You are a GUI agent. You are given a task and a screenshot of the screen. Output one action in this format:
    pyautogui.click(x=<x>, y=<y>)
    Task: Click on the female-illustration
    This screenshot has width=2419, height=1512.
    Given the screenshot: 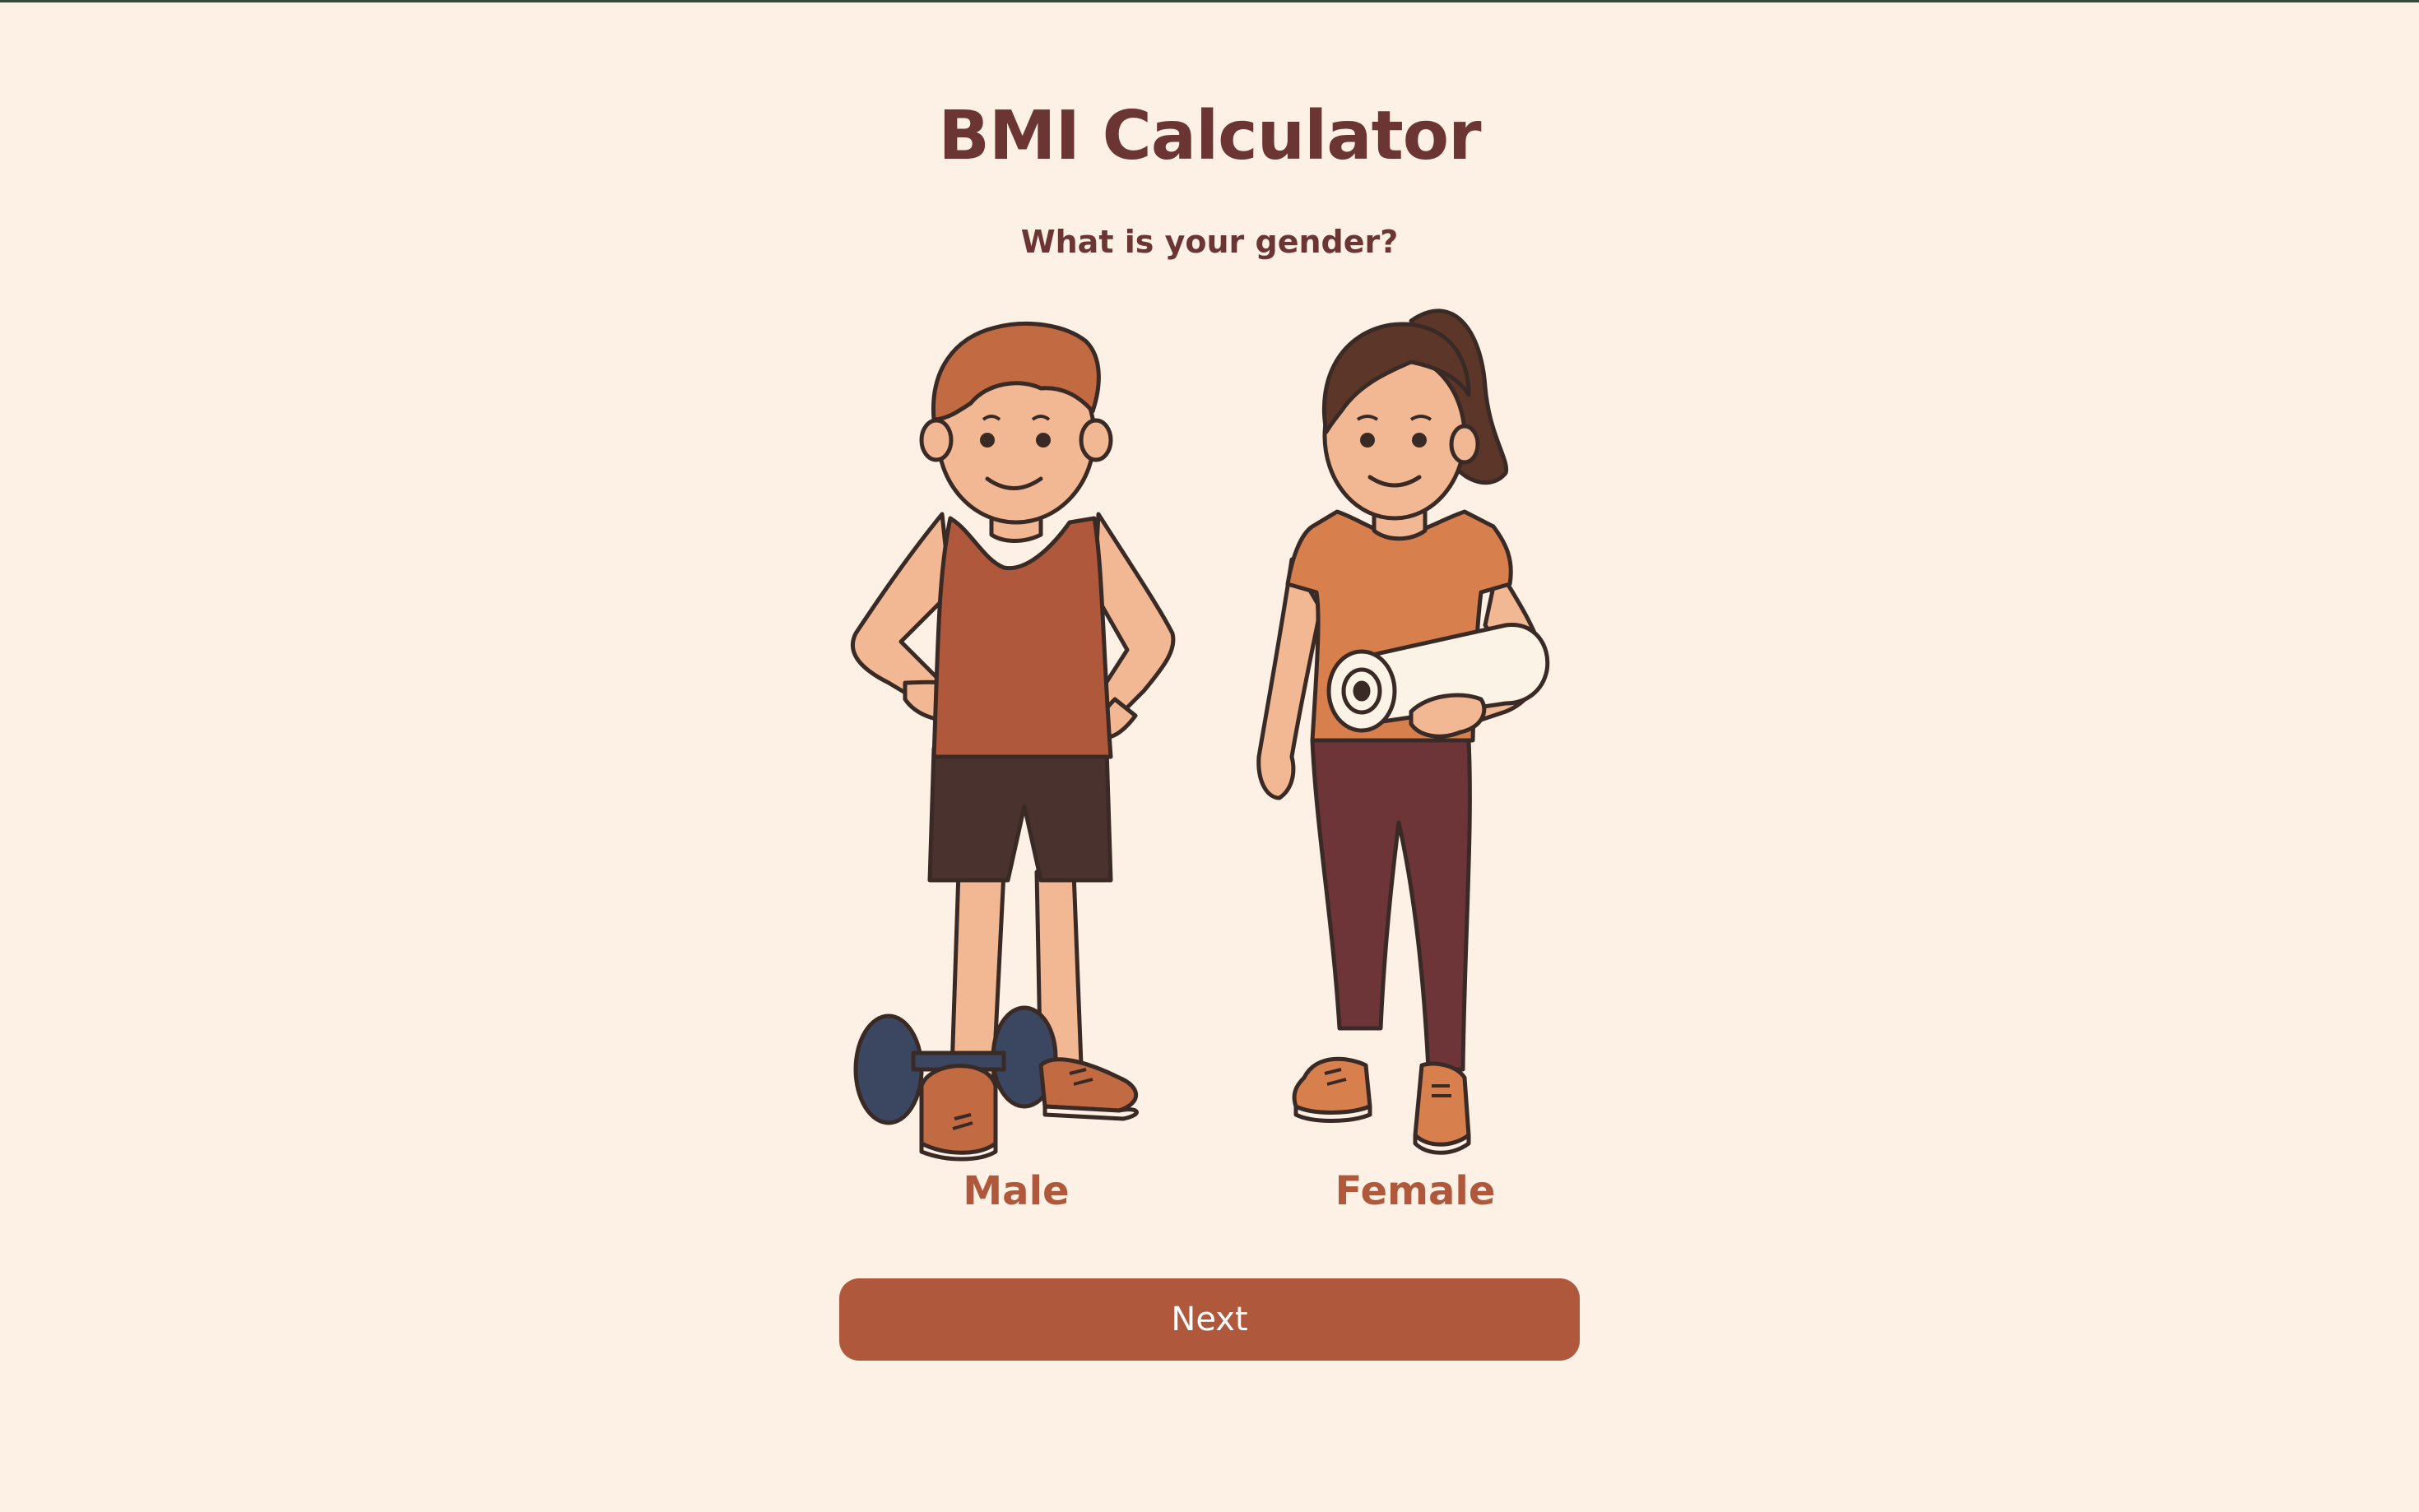 What is the action you would take?
    pyautogui.click(x=1403, y=731)
    